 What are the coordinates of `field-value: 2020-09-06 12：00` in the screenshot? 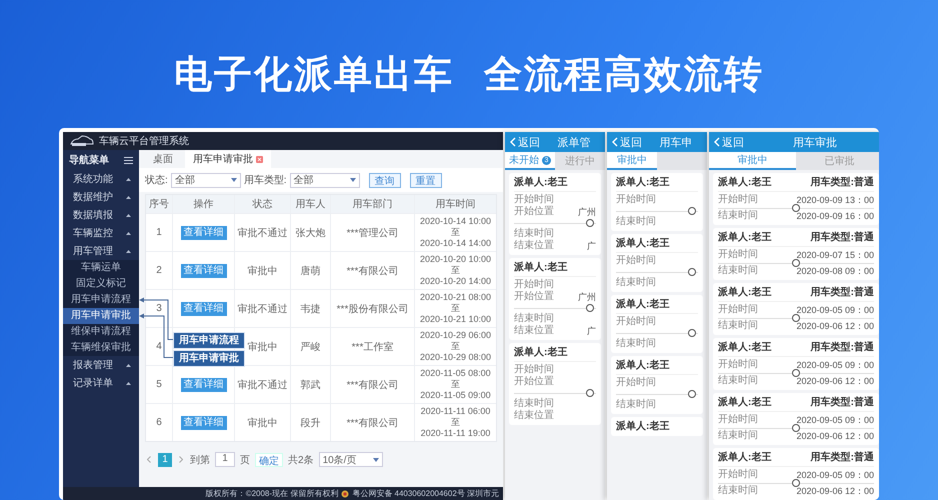 It's located at (835, 436).